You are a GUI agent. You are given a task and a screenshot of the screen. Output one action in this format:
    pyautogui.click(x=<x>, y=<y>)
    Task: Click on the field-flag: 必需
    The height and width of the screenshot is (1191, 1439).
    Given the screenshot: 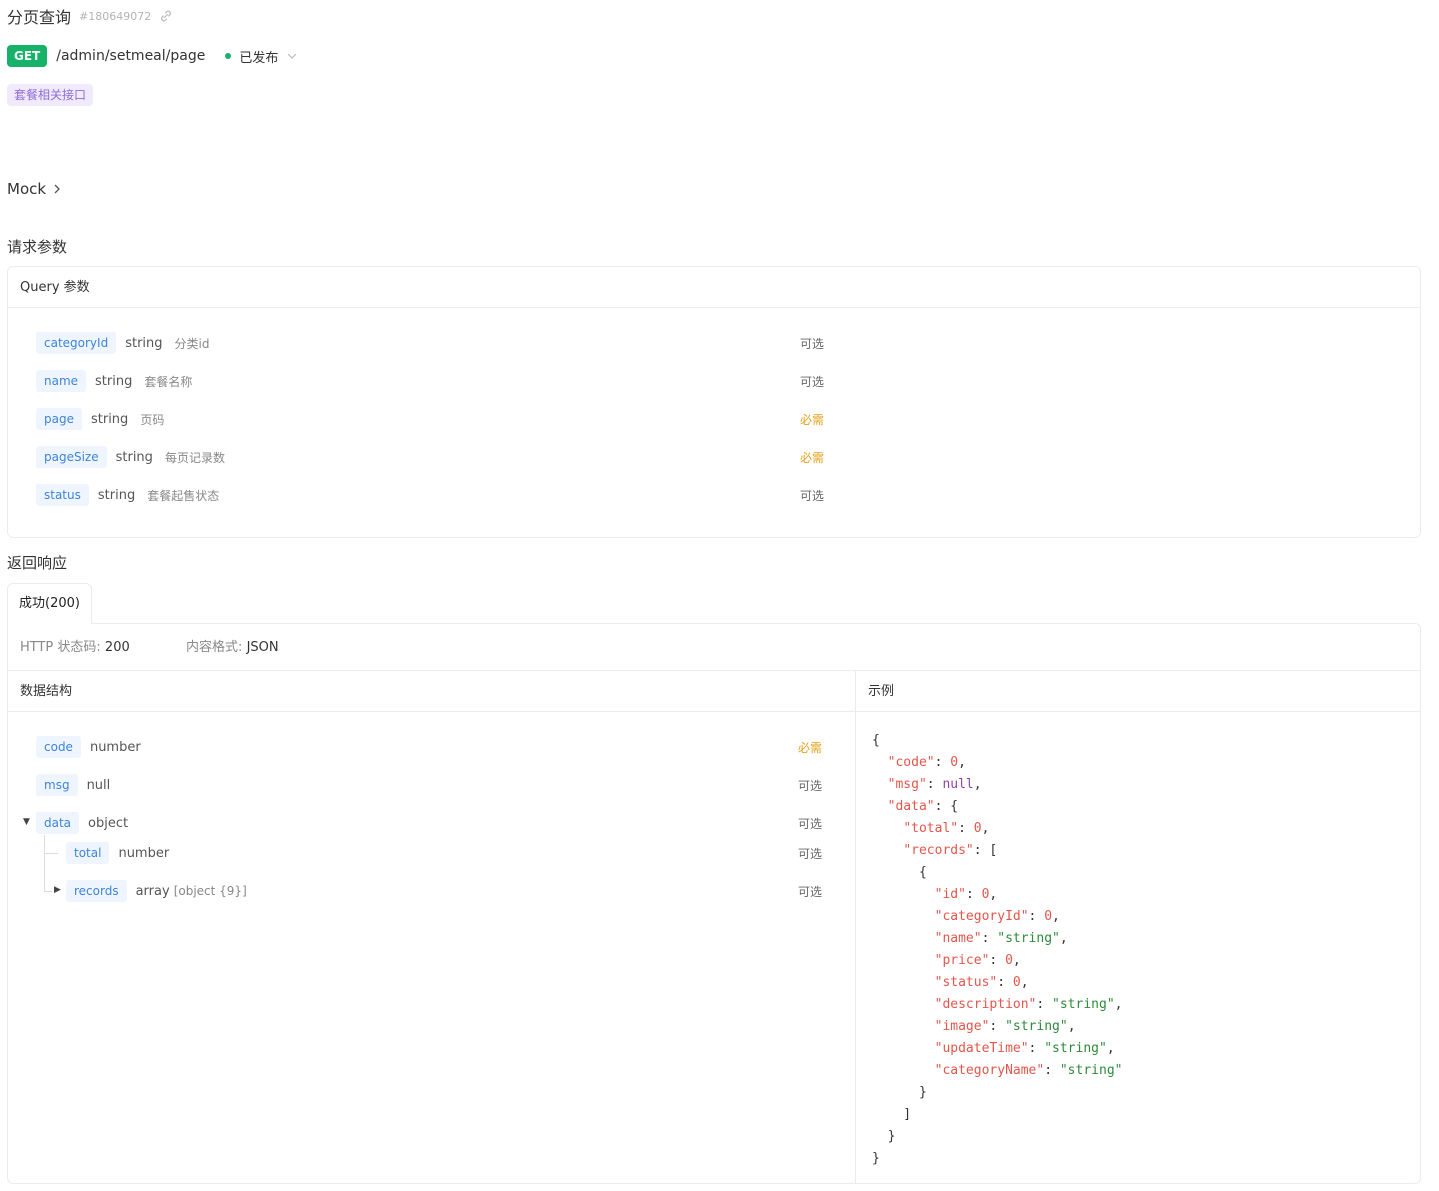 What is the action you would take?
    pyautogui.click(x=810, y=748)
    